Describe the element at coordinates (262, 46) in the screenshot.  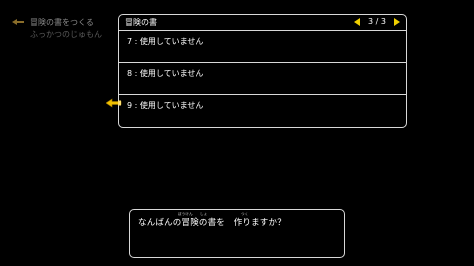
I see `save-slot-7: 7 : 使用していません` at that location.